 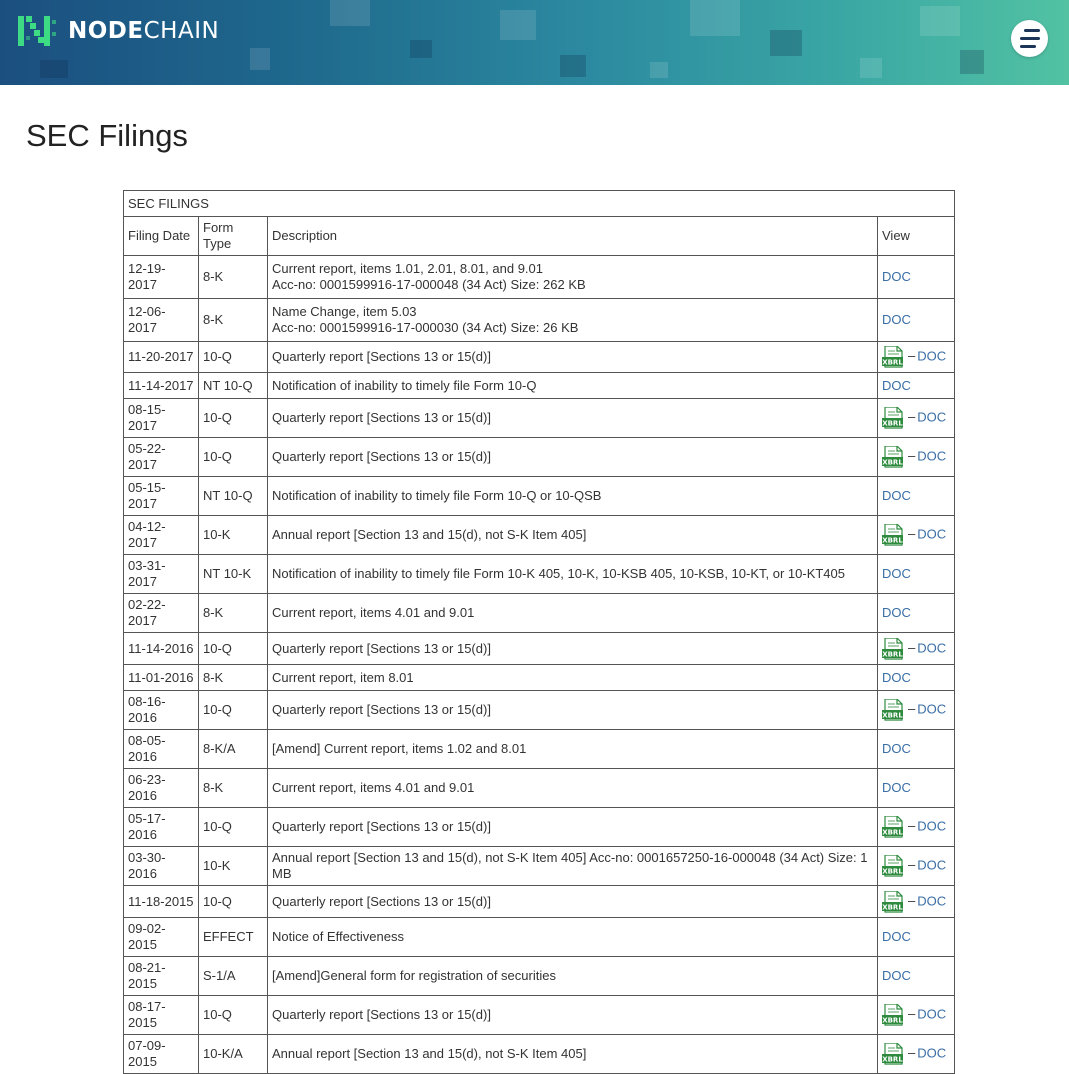 What do you see at coordinates (161, 677) in the screenshot?
I see `filing-date-cell: 11-01-2016` at bounding box center [161, 677].